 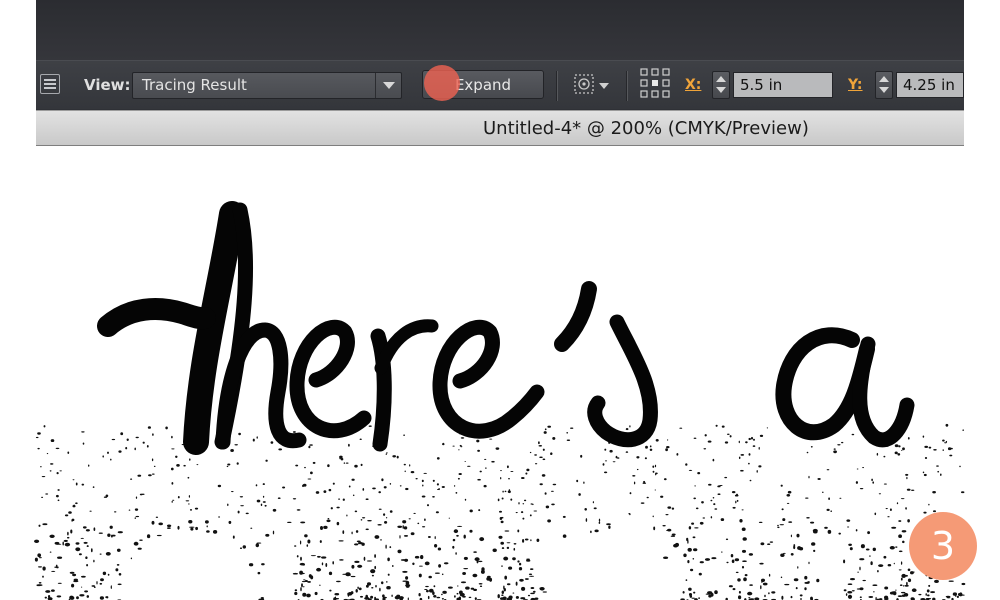 What do you see at coordinates (50, 84) in the screenshot?
I see `panel-menu-icon` at bounding box center [50, 84].